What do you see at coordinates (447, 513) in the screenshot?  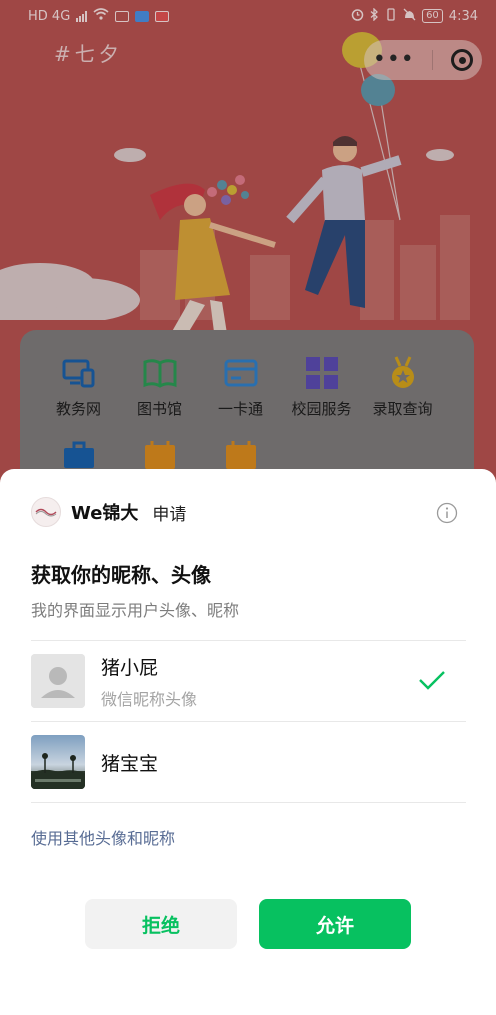 I see `info-icon` at bounding box center [447, 513].